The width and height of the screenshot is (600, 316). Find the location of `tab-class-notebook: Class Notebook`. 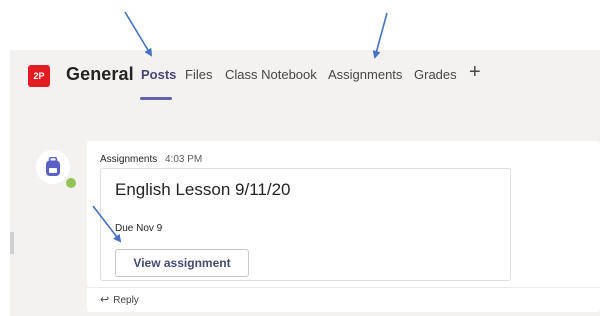

tab-class-notebook: Class Notebook is located at coordinates (271, 74).